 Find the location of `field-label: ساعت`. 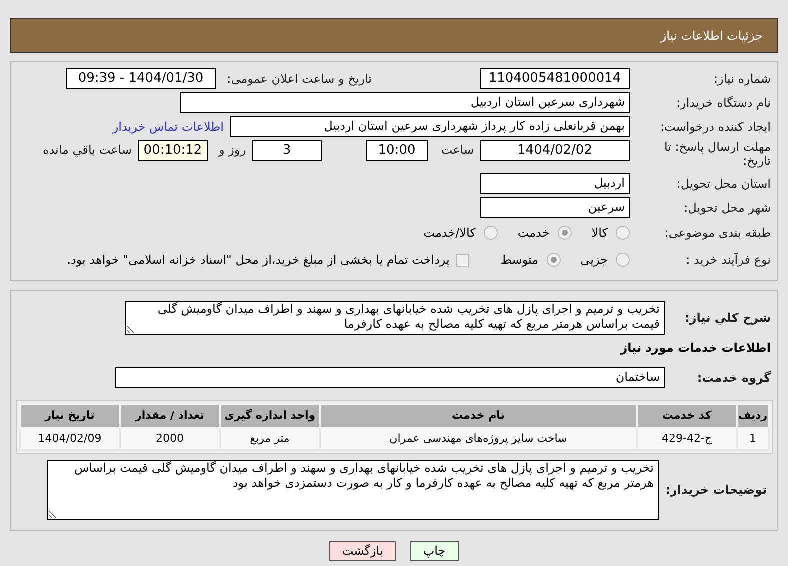

field-label: ساعت is located at coordinates (457, 150).